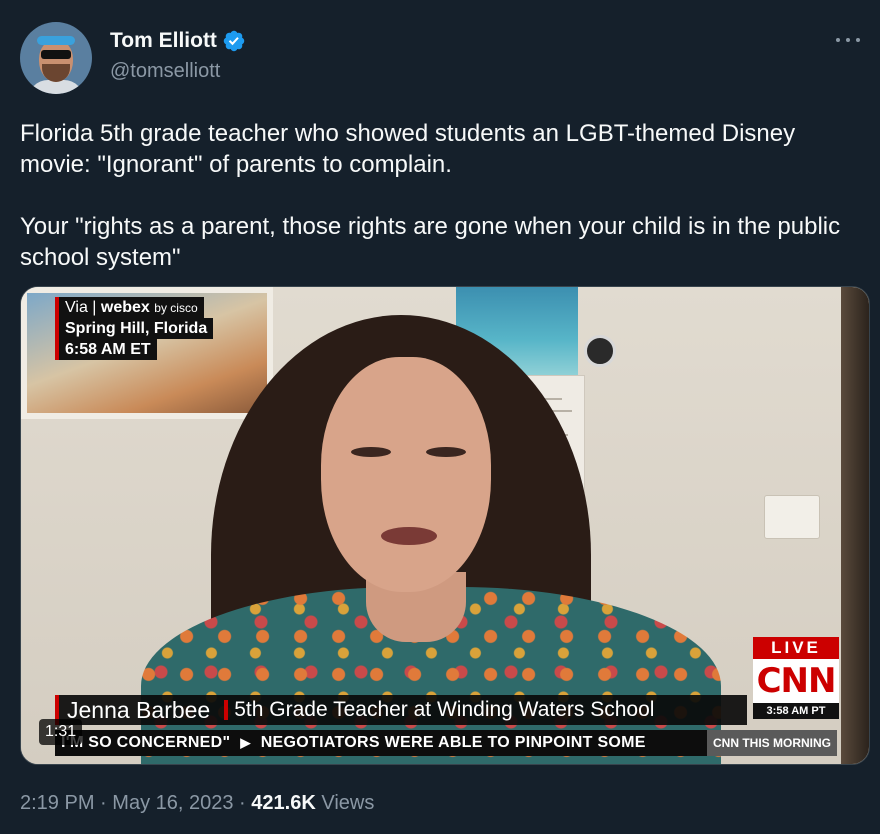 This screenshot has height=834, width=880. What do you see at coordinates (855, 525) in the screenshot?
I see `door-frame` at bounding box center [855, 525].